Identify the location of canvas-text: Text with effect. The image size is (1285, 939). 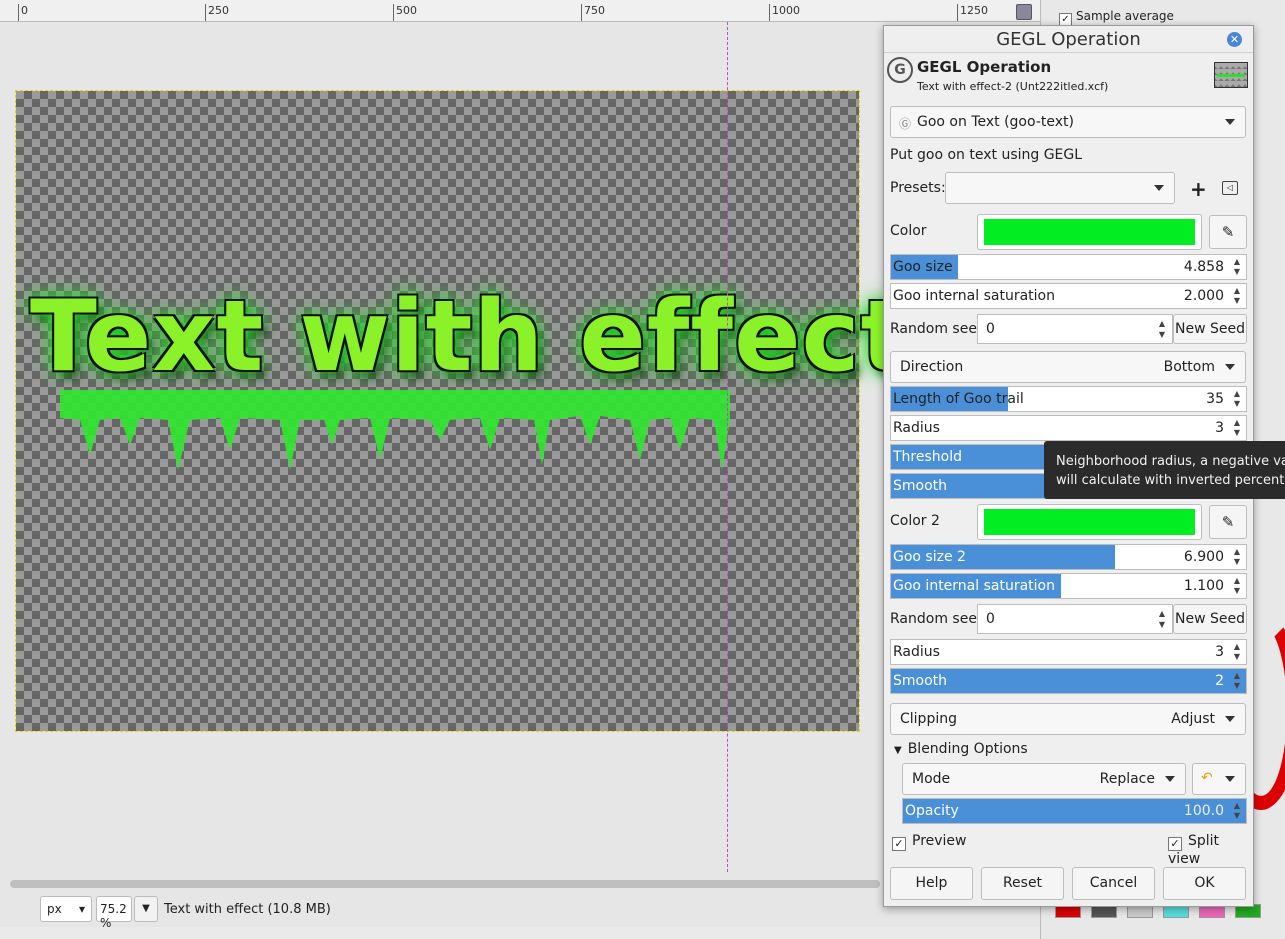
(469, 337).